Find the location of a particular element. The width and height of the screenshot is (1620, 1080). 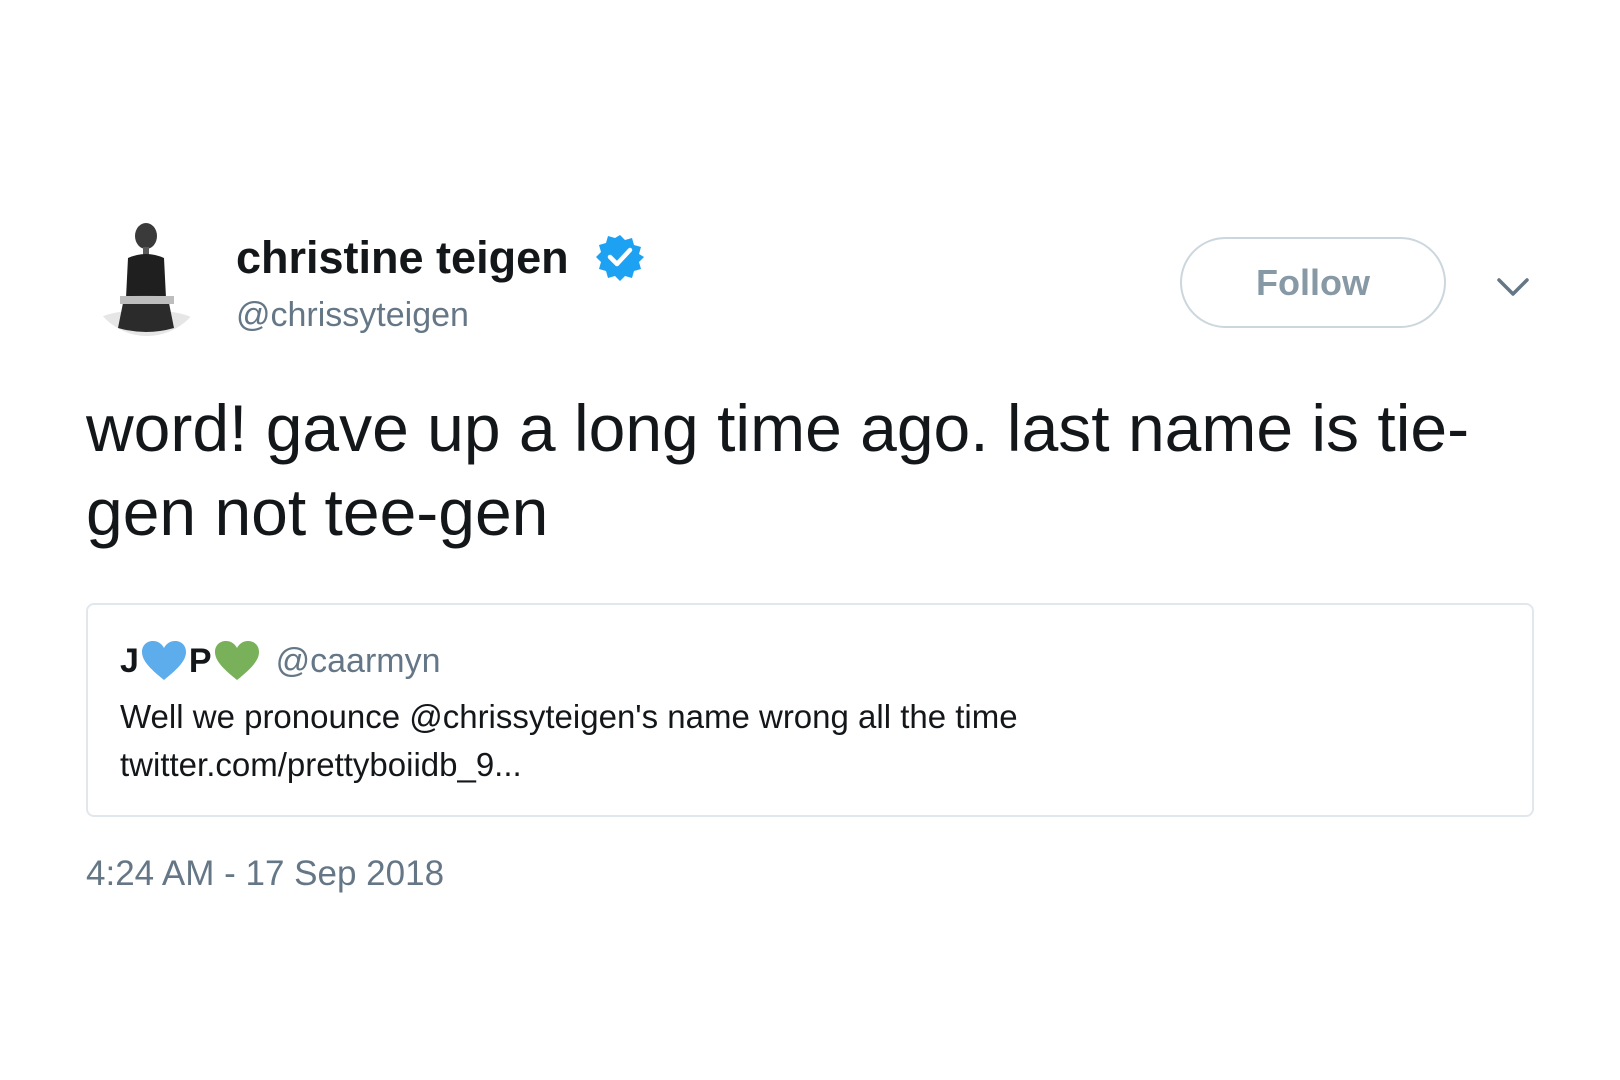

author-name: christine teigen is located at coordinates (402, 258).